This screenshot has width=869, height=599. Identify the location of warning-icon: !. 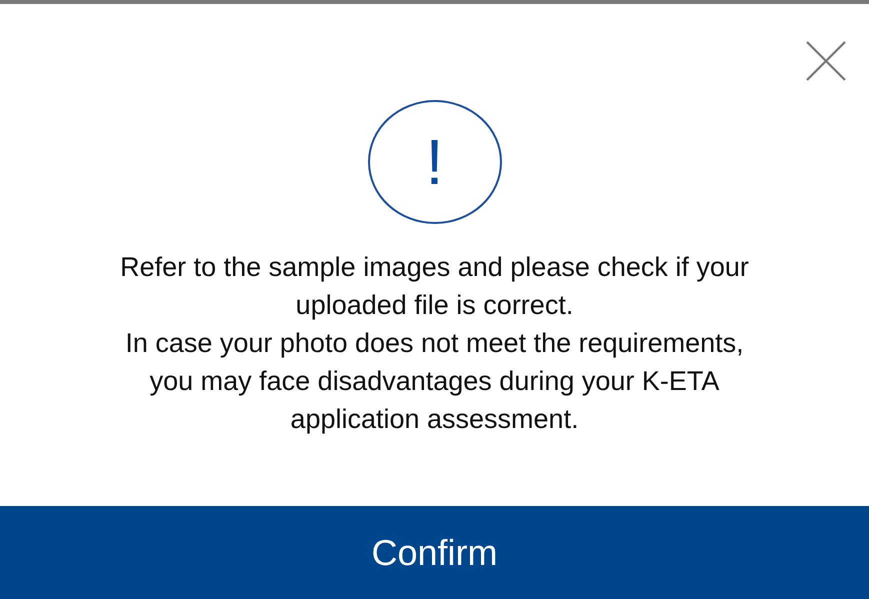
(435, 162).